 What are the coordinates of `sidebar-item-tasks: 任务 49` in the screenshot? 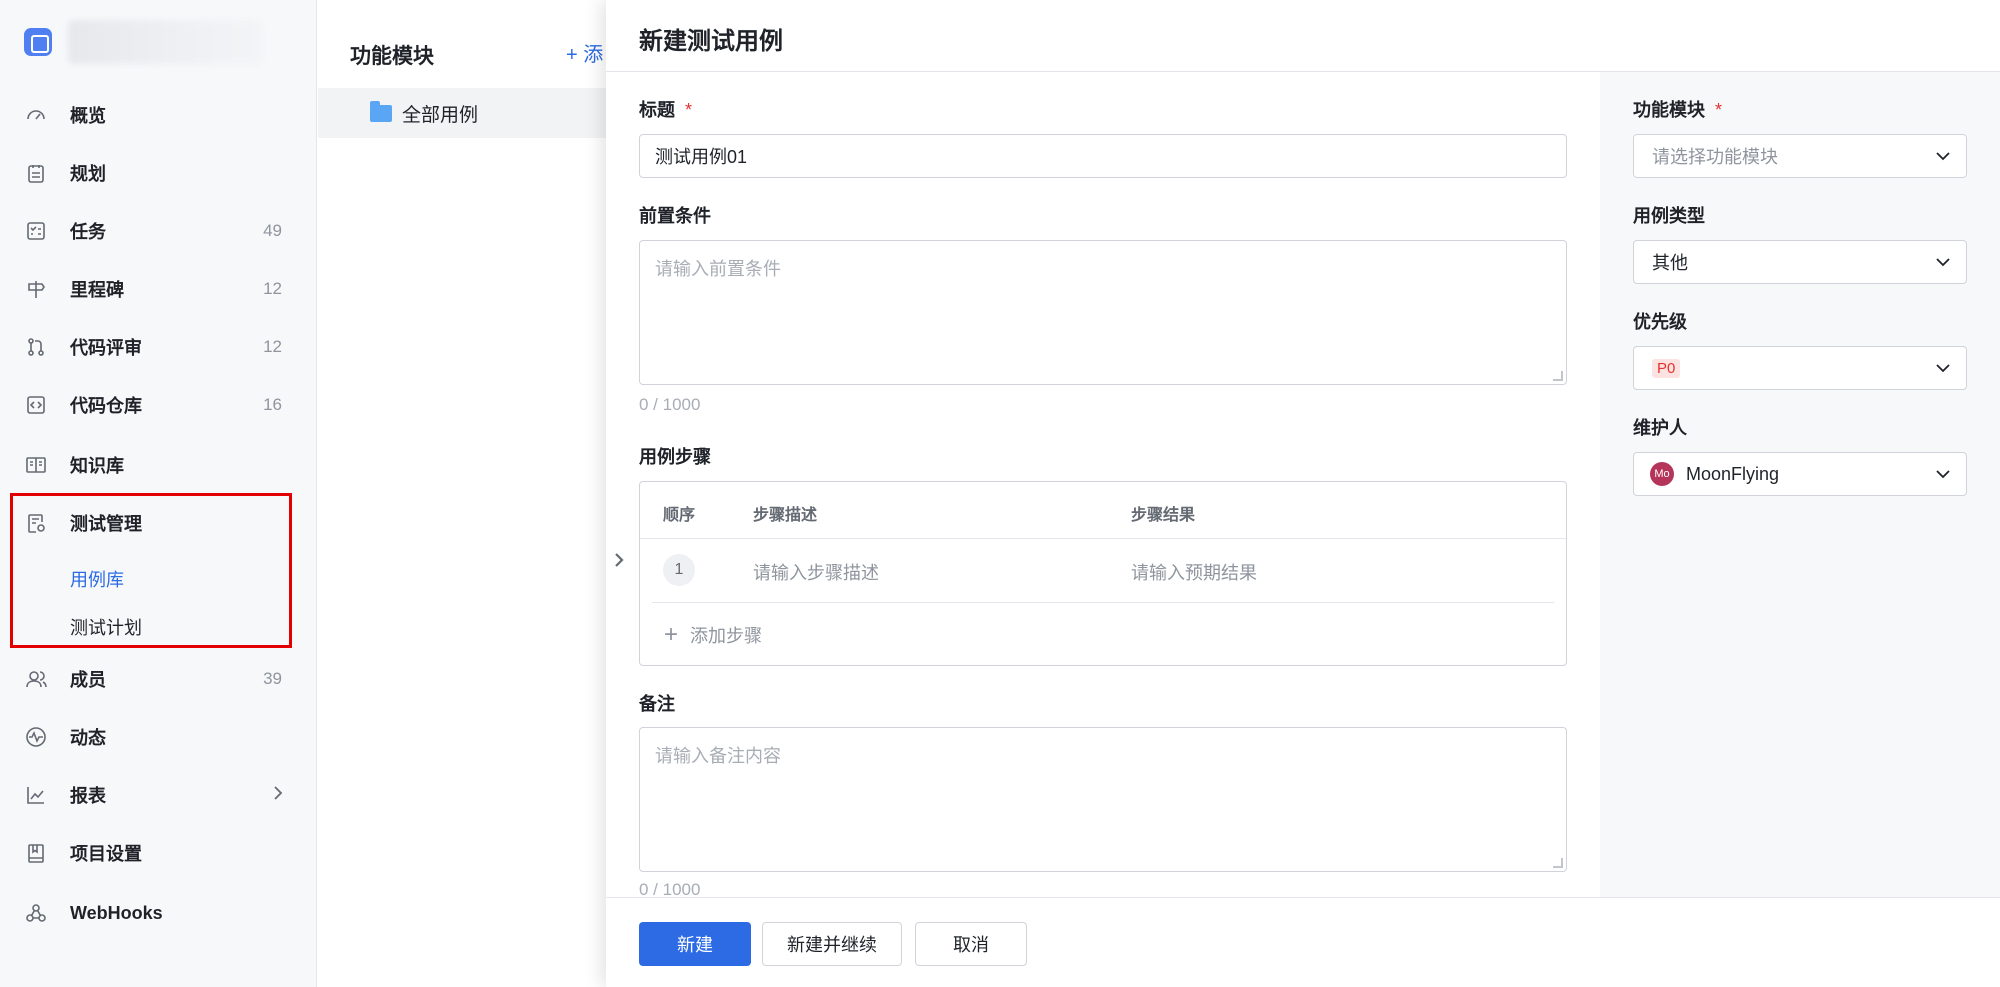 It's located at (158, 231).